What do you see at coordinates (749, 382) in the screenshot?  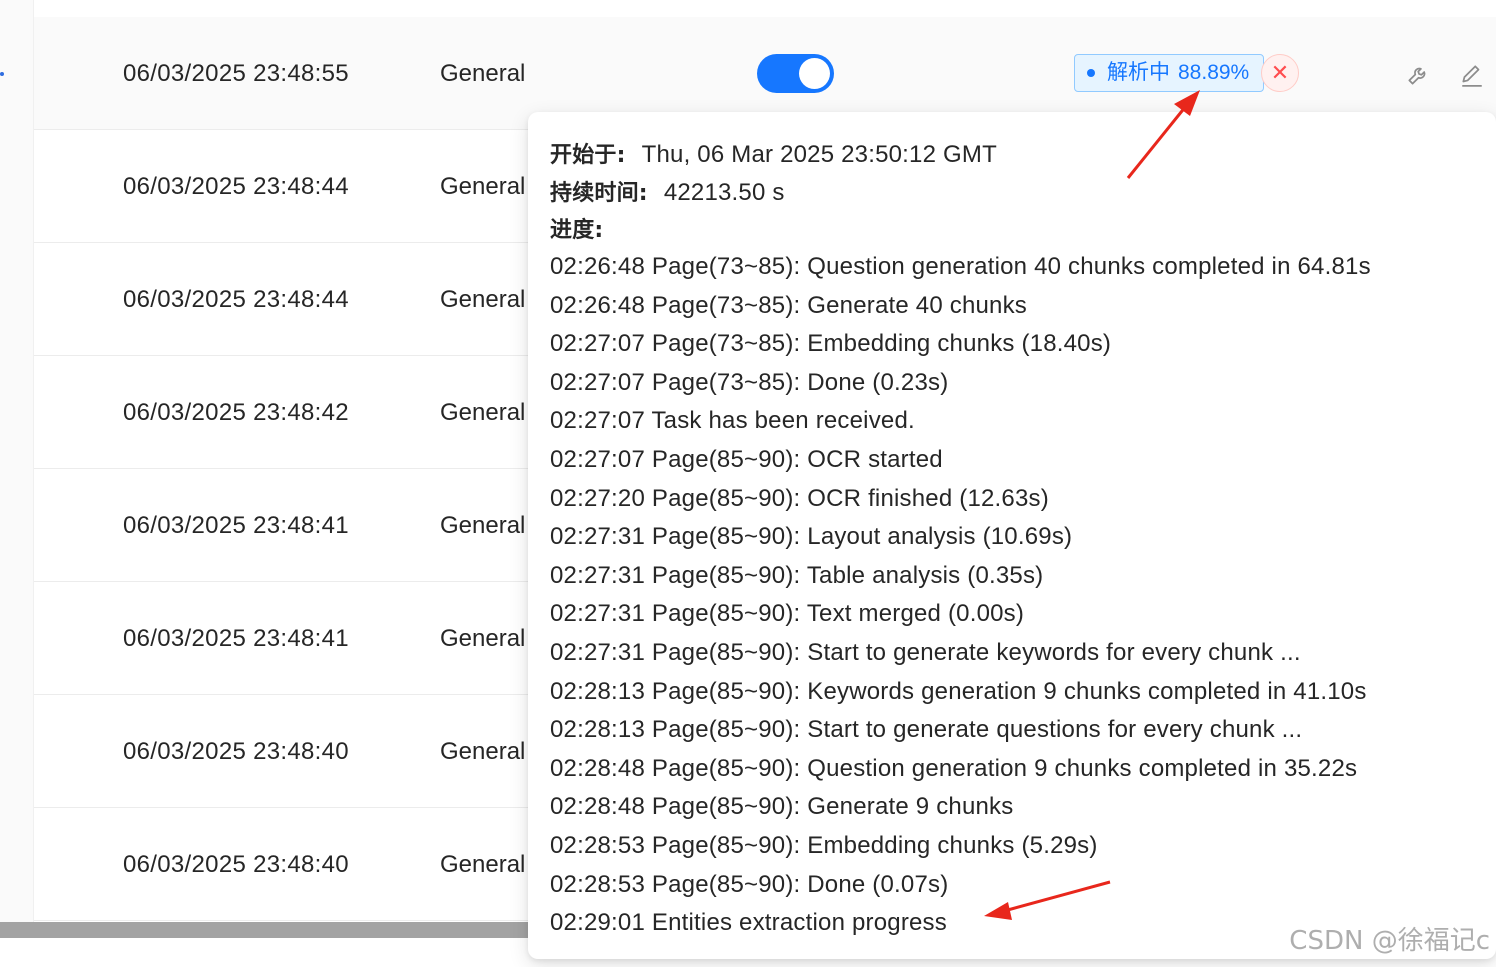 I see `log-entry: 02:27:07 Page(73~85): Done (0.23s)` at bounding box center [749, 382].